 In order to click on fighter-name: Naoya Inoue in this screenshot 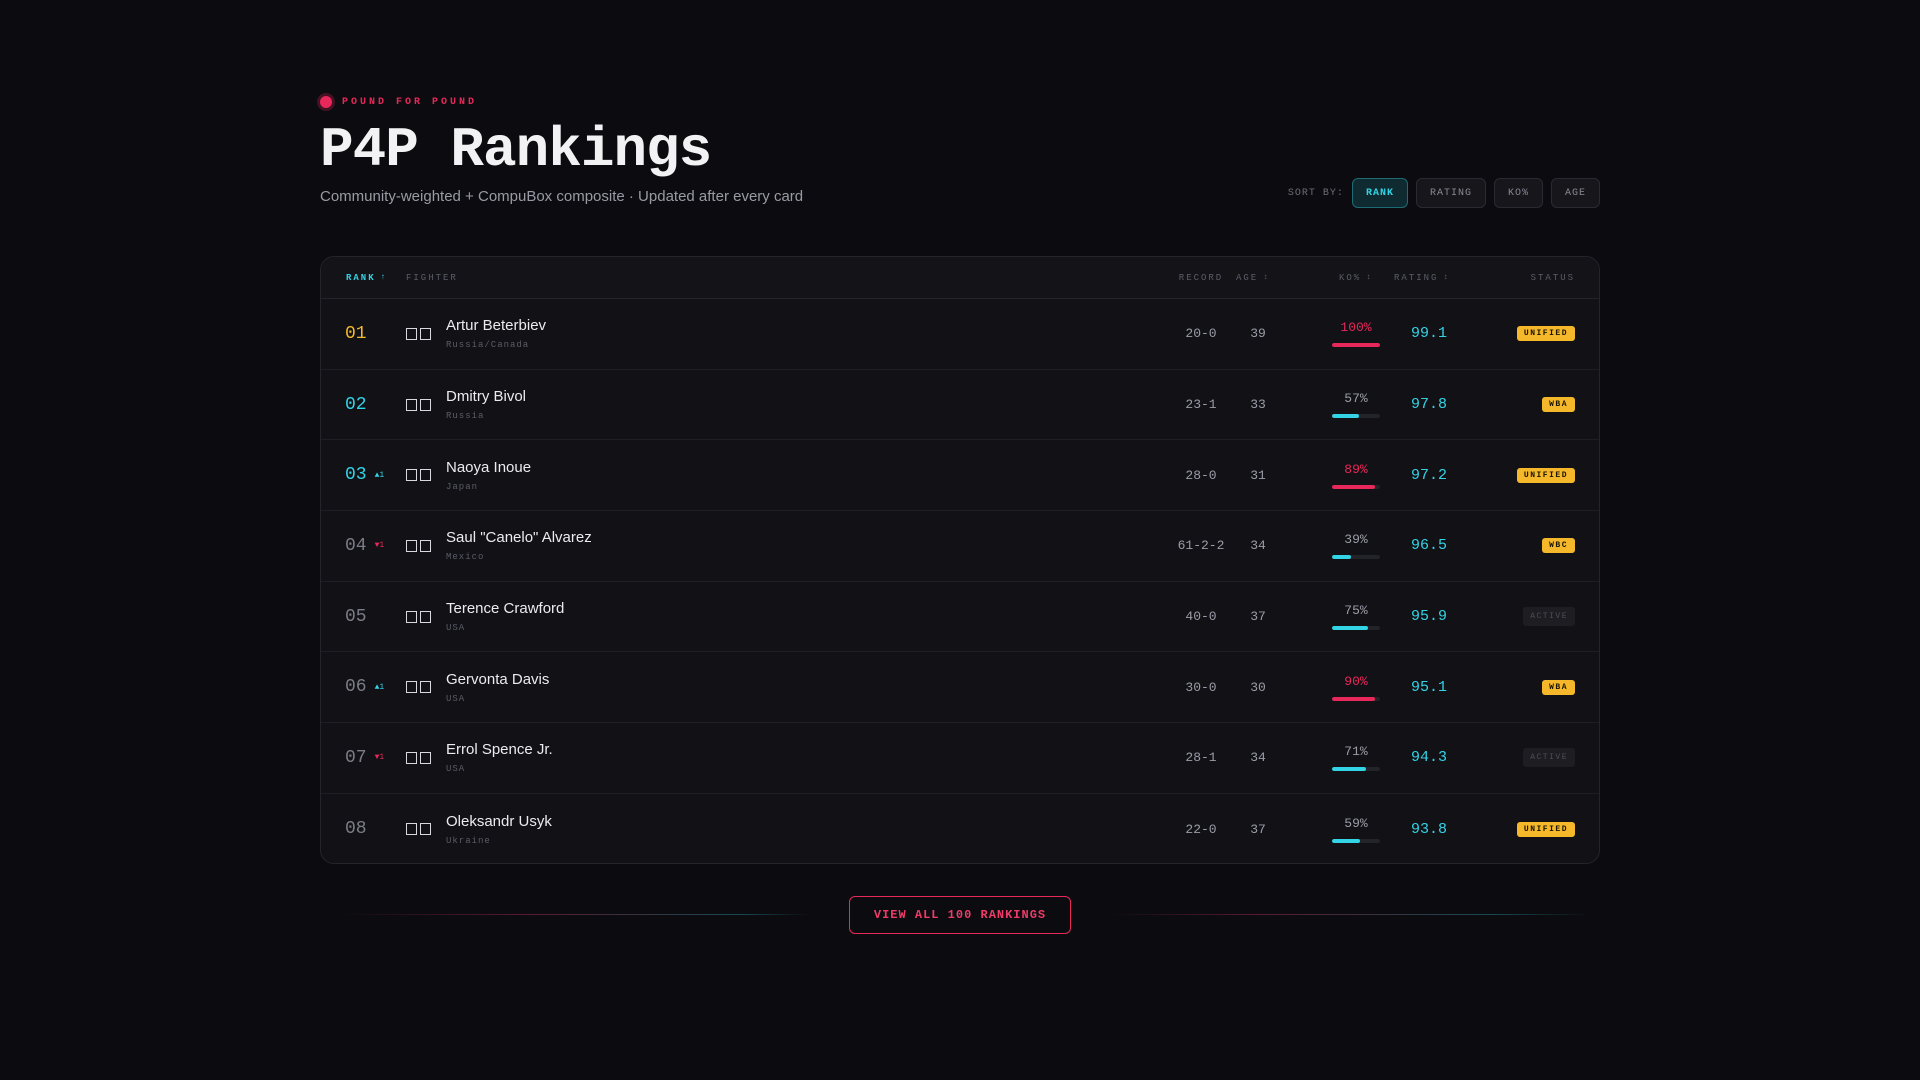, I will do `click(488, 467)`.